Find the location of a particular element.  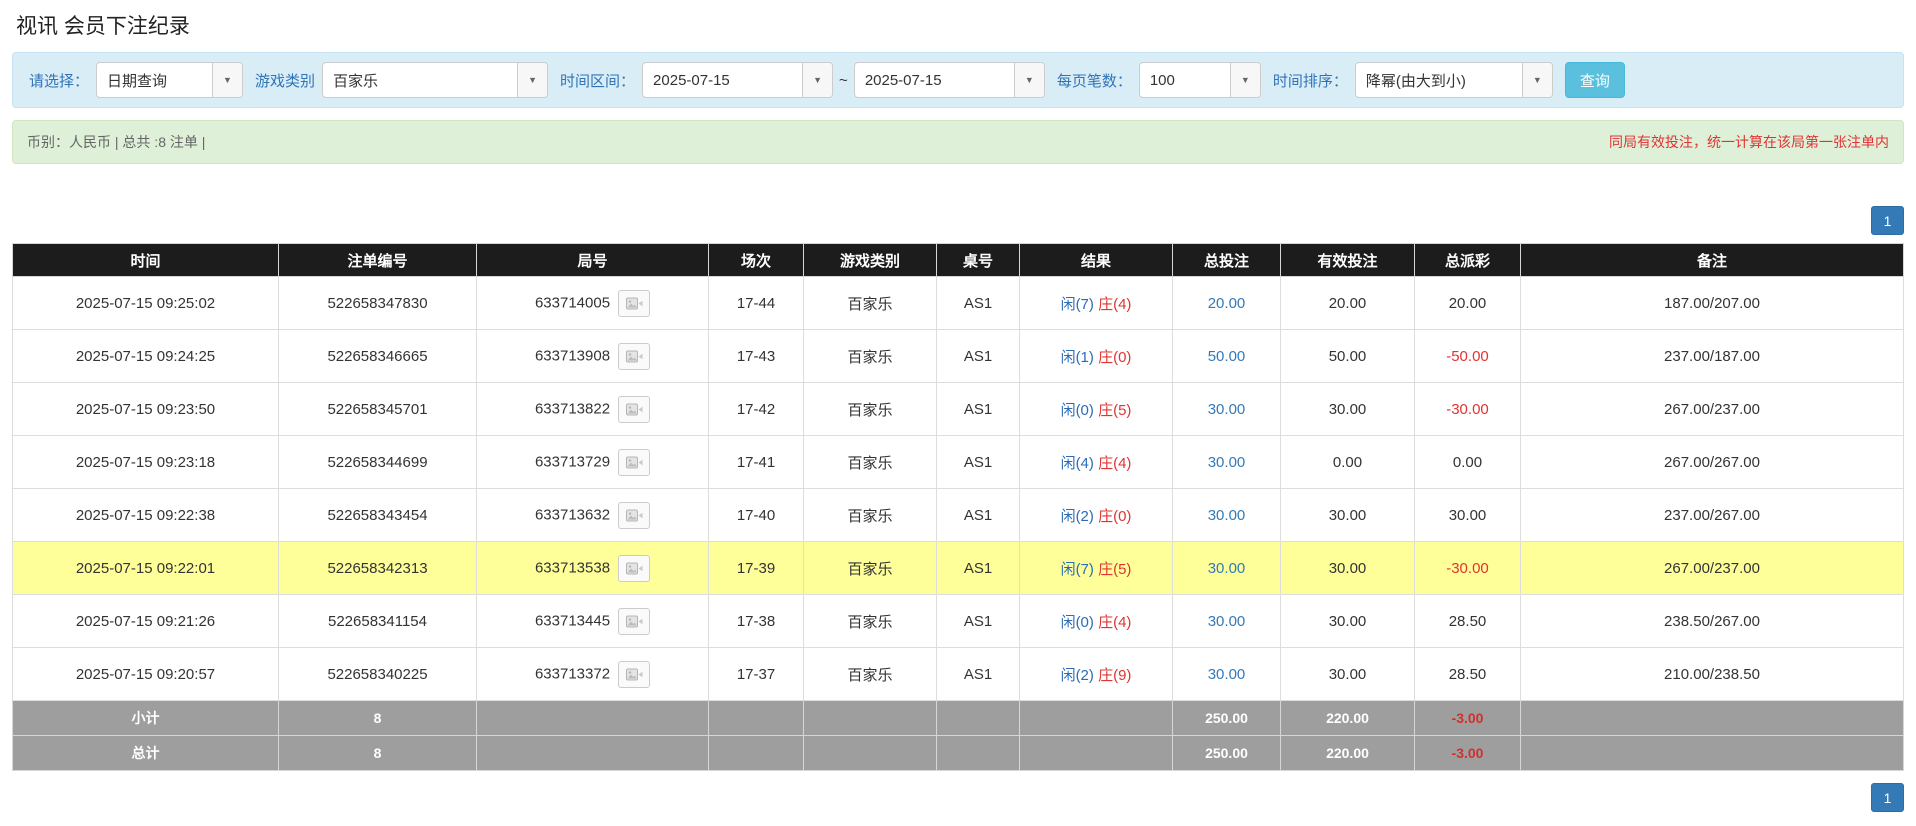

notice-text: 同局有效投注，统一计算在该局第一张注单内 is located at coordinates (1749, 142).